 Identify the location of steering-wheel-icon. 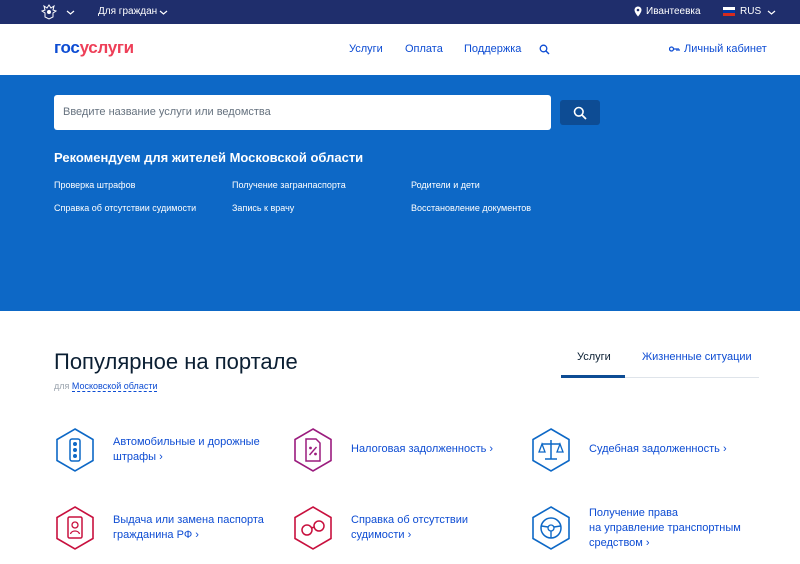
(551, 528).